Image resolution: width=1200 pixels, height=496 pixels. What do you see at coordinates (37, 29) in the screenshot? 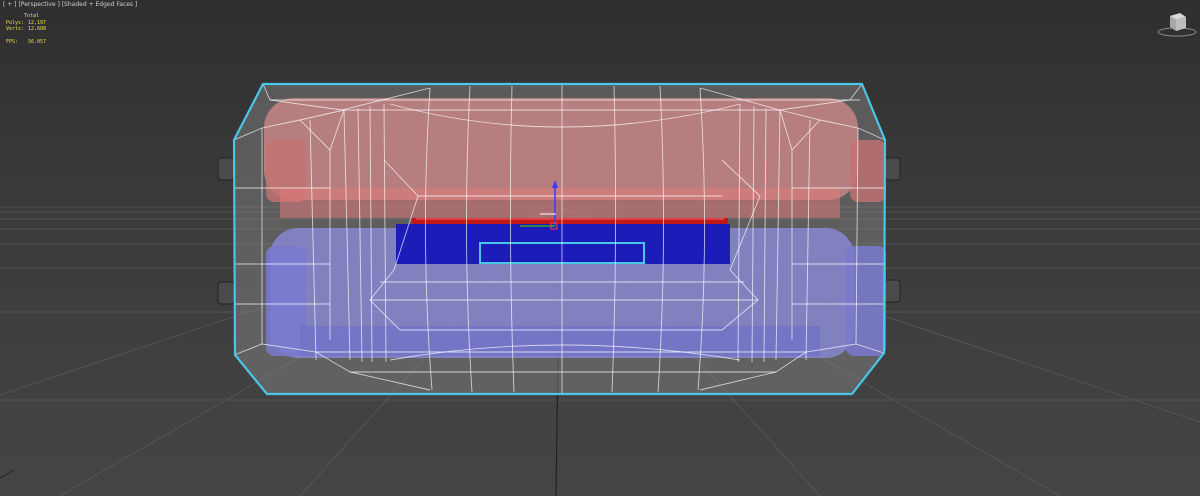
I see `stats-verts-value: 12,608` at bounding box center [37, 29].